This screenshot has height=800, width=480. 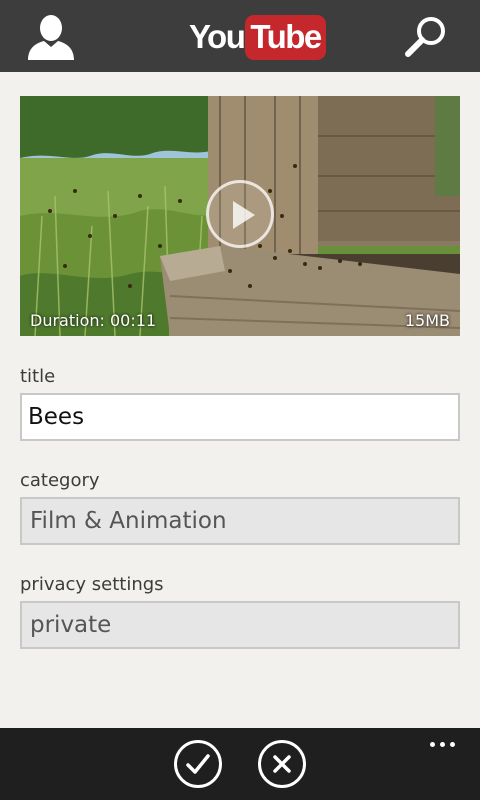 I want to click on cancel-button, so click(x=282, y=764).